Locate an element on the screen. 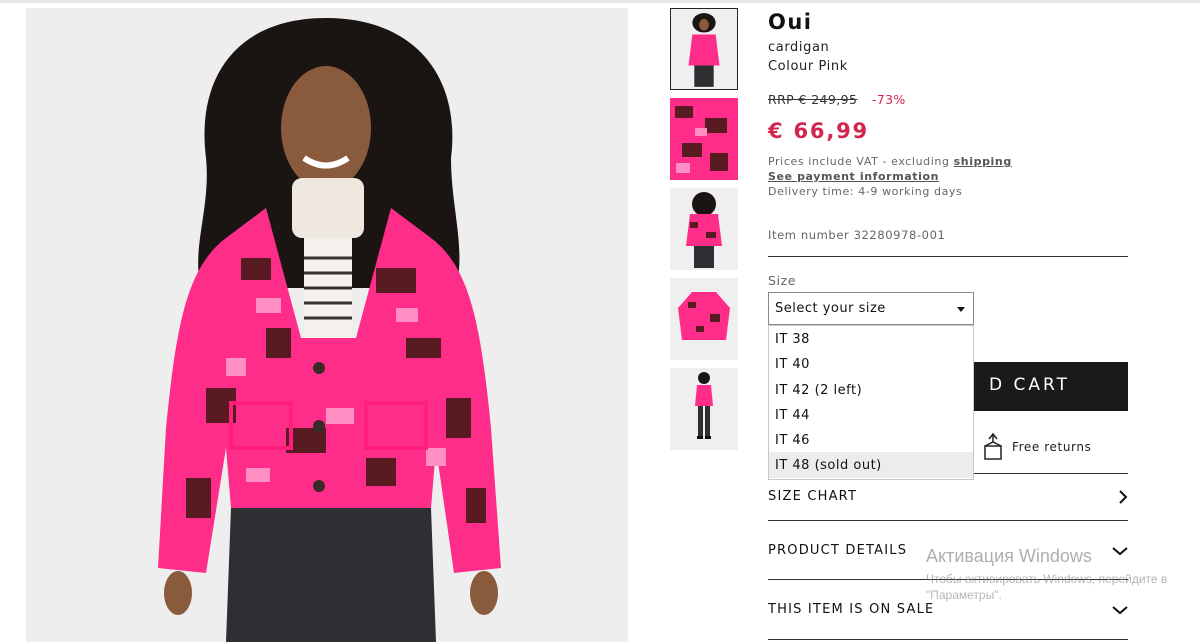 This screenshot has height=642, width=1200. top-border is located at coordinates (600, 1).